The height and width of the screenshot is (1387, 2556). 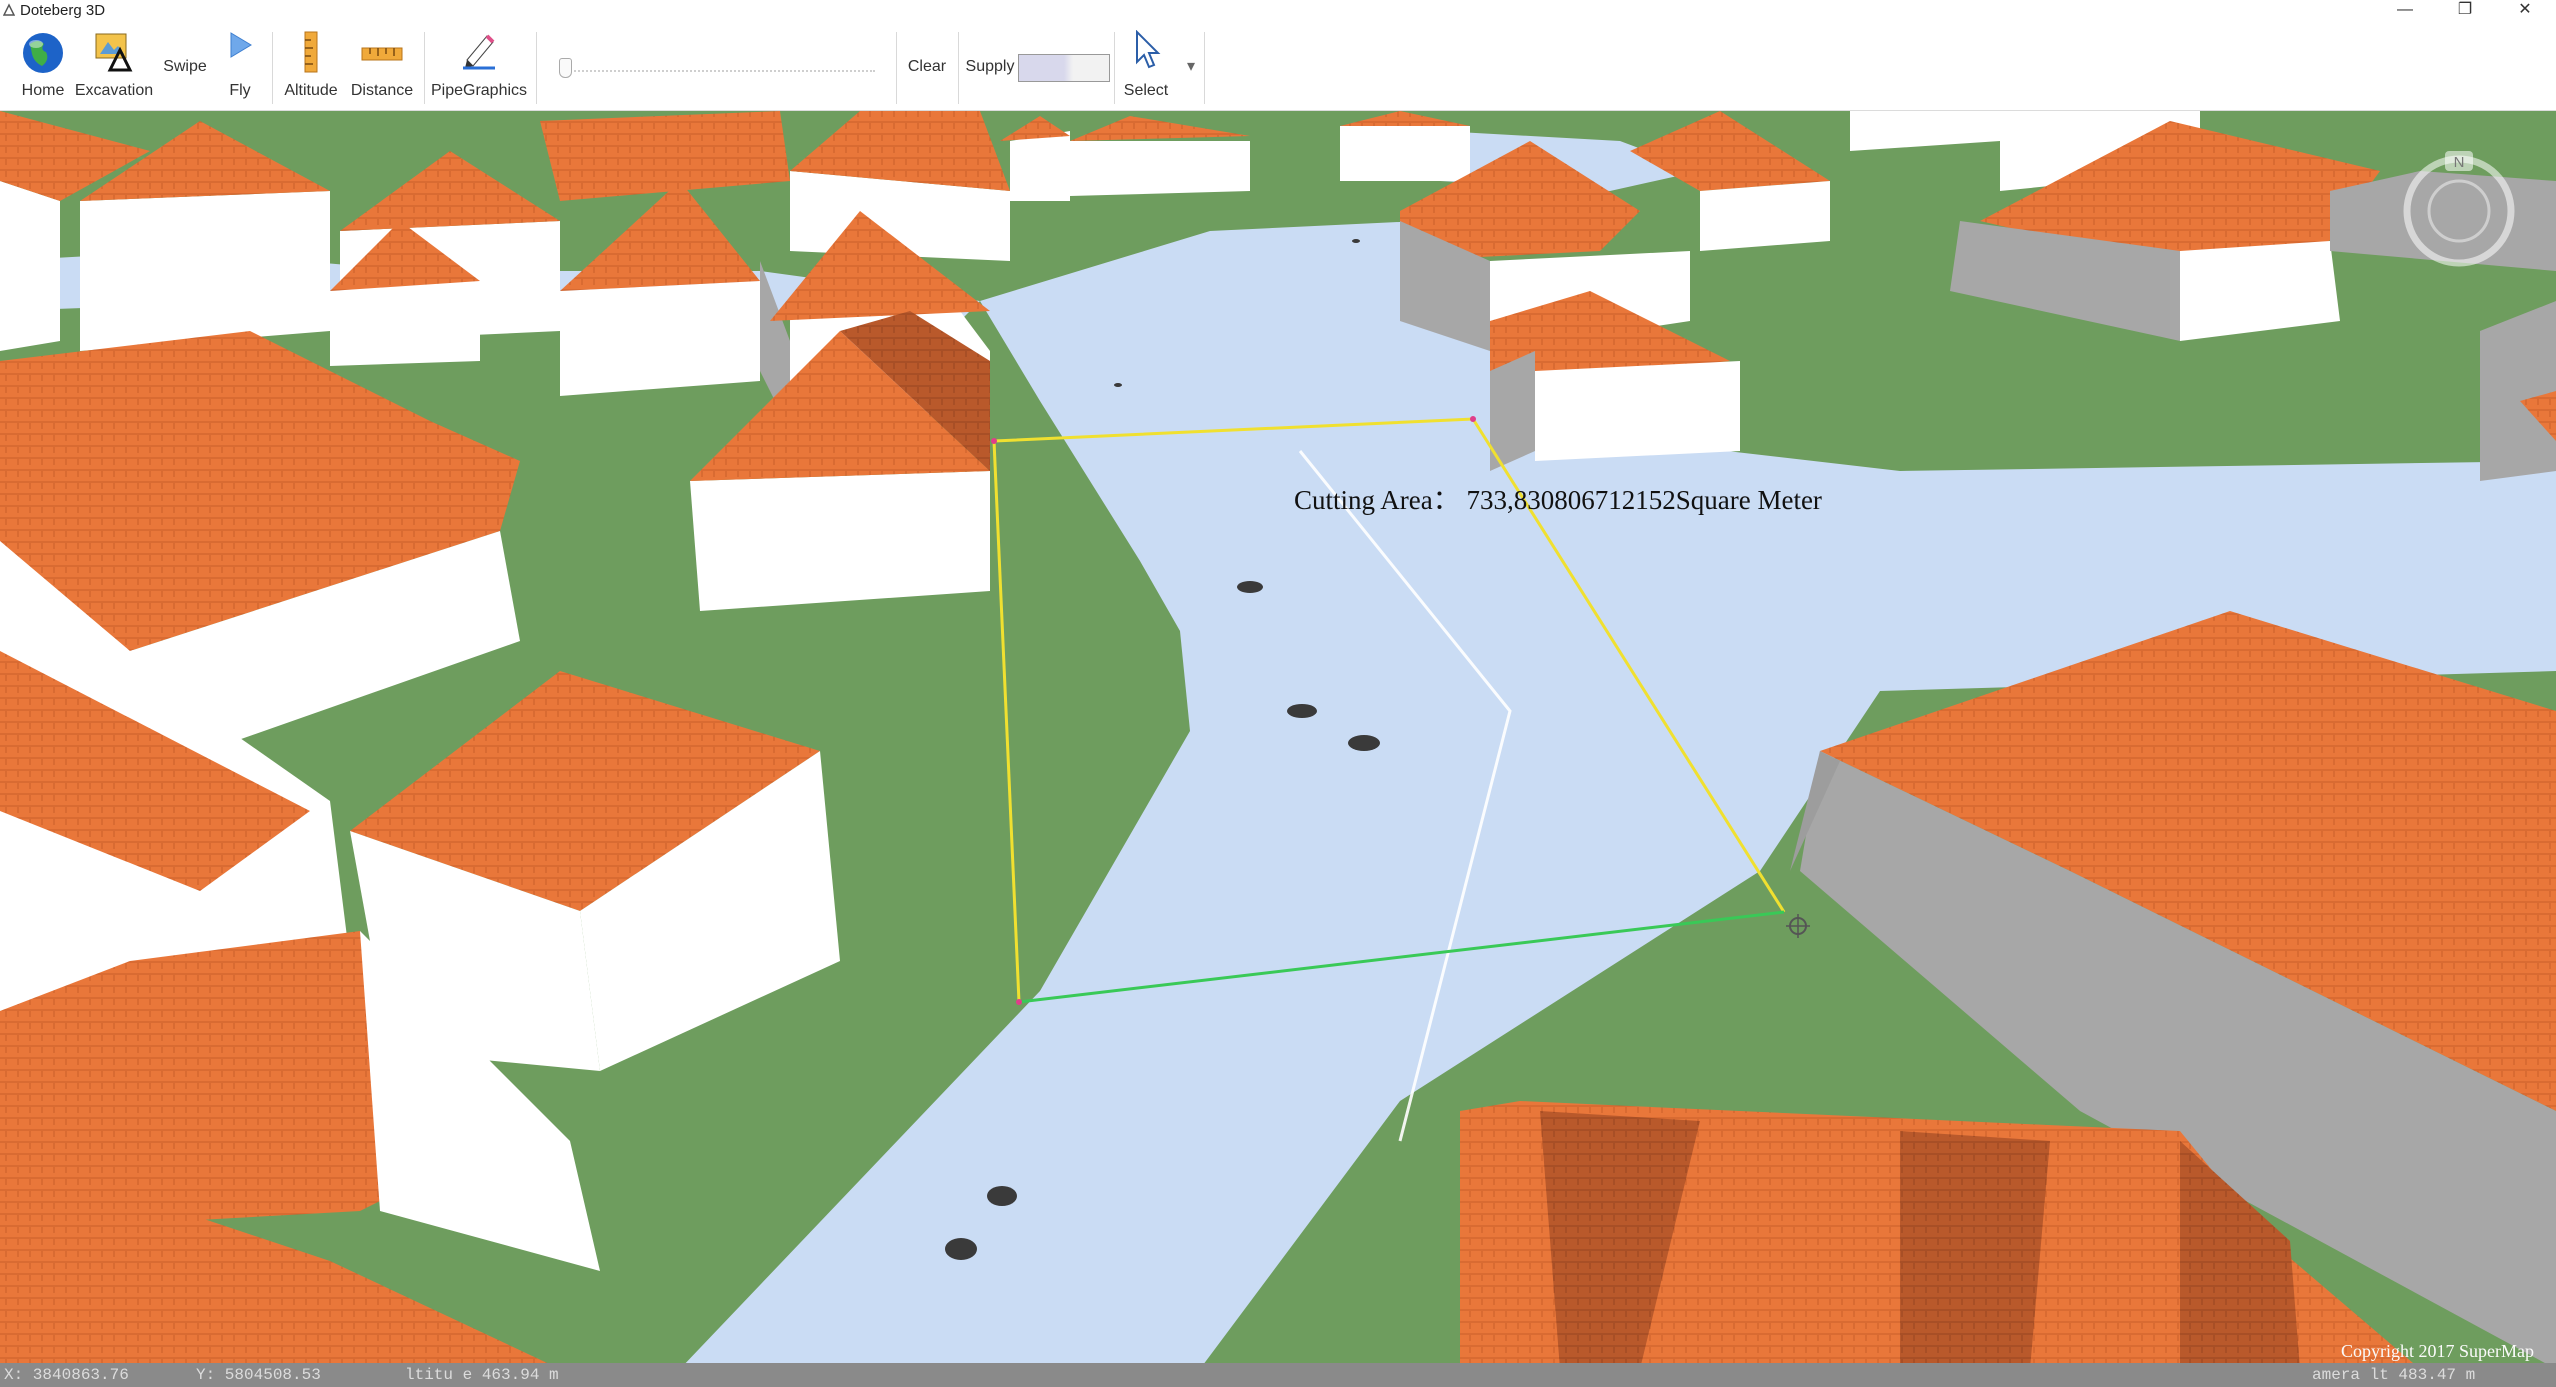 I want to click on restore-button: ❐, so click(x=2465, y=11).